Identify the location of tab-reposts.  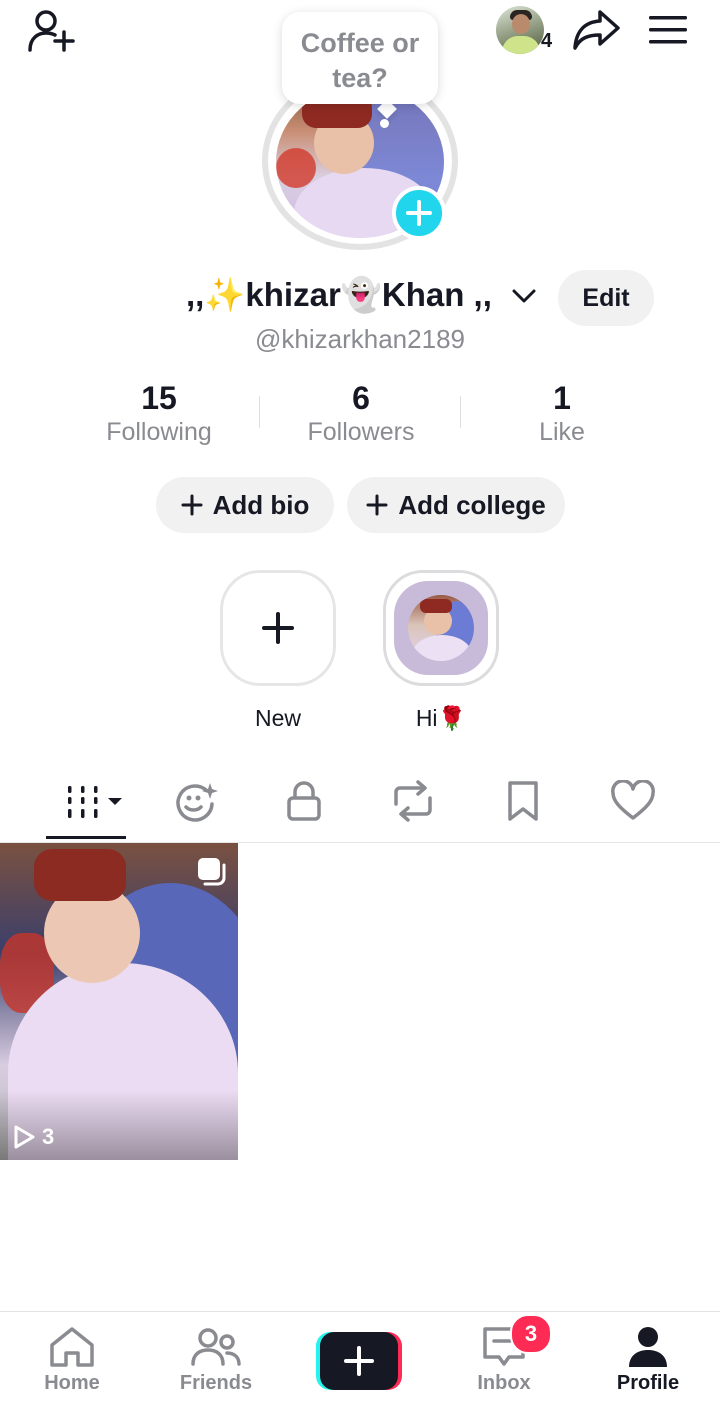
(413, 801).